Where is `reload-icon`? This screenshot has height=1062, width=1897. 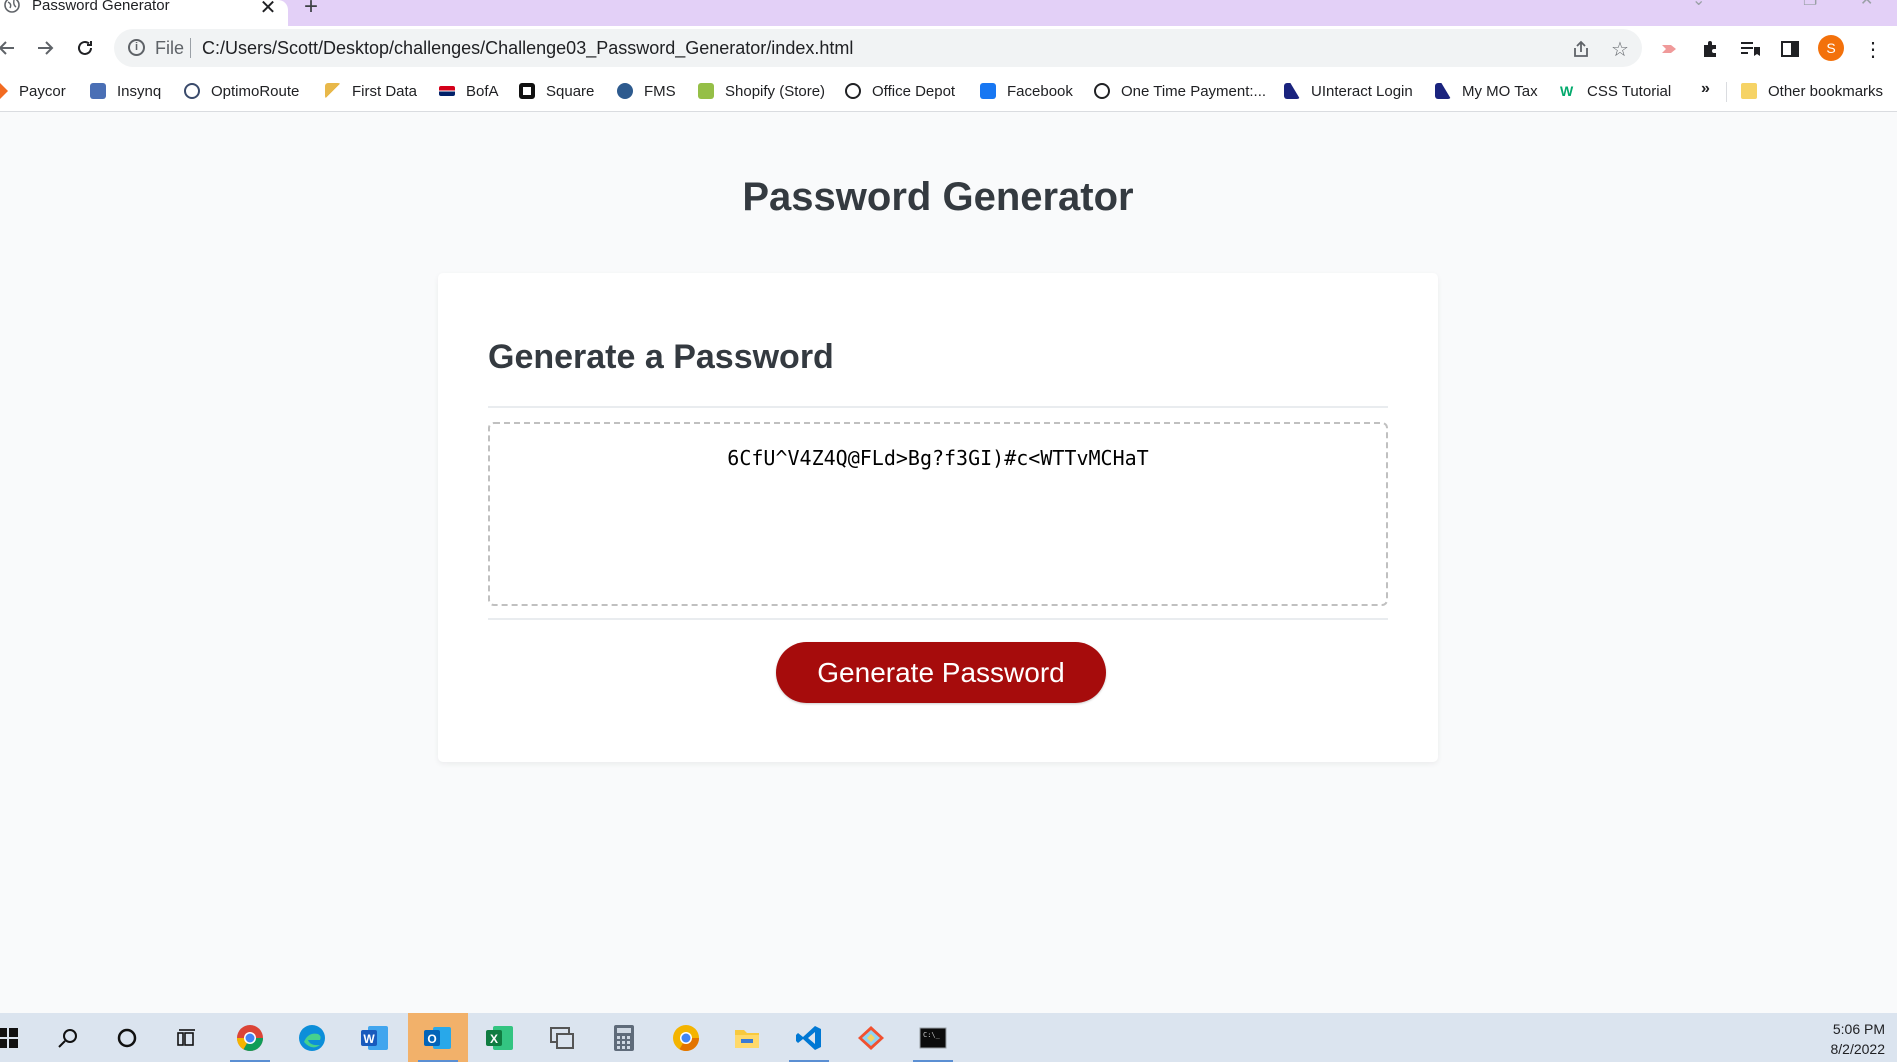 reload-icon is located at coordinates (85, 48).